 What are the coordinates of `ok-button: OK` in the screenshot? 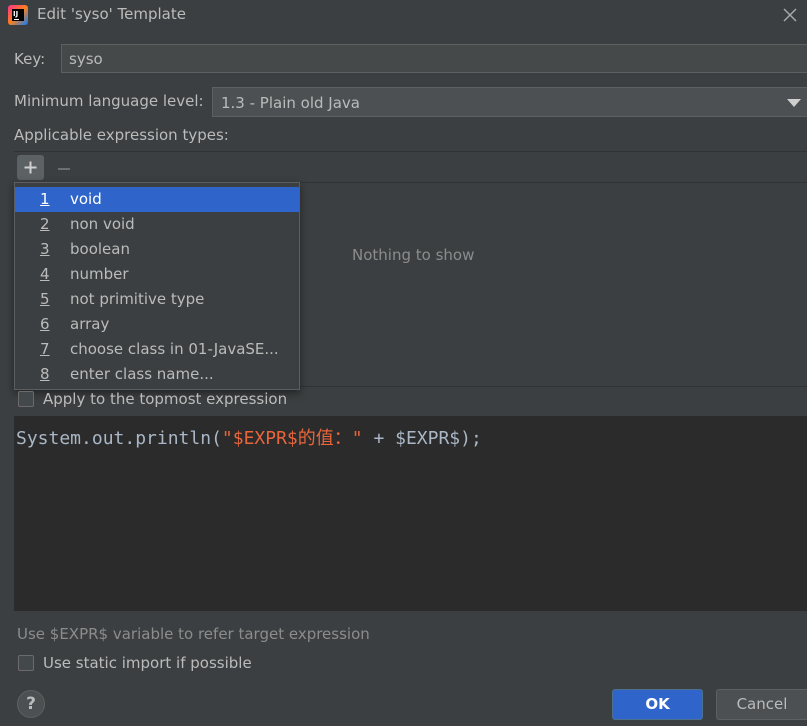 It's located at (657, 704).